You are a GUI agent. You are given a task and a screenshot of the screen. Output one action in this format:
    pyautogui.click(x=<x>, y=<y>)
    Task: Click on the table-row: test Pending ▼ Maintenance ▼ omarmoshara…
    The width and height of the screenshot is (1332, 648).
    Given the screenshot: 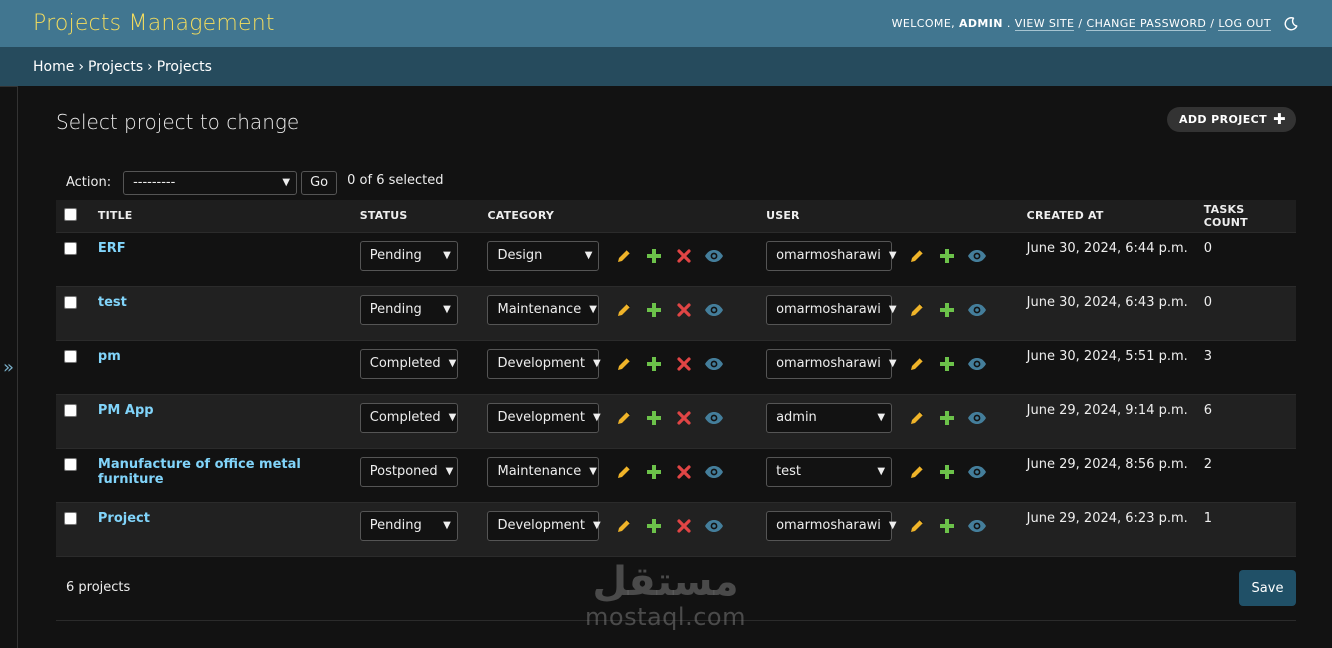 What is the action you would take?
    pyautogui.click(x=676, y=313)
    